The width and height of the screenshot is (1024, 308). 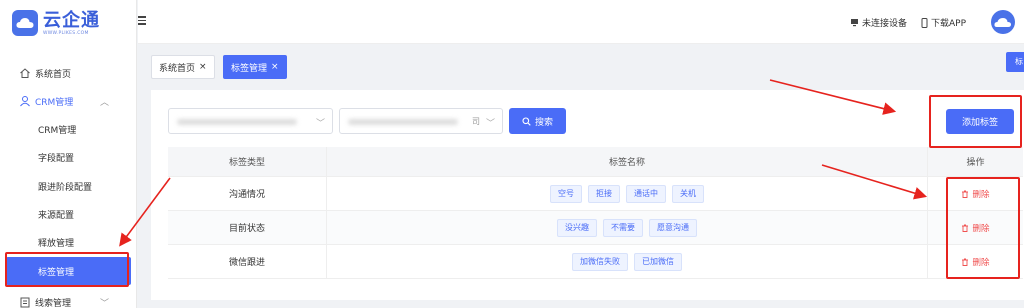 What do you see at coordinates (104, 102) in the screenshot?
I see `chevron-up-icon: ︿` at bounding box center [104, 102].